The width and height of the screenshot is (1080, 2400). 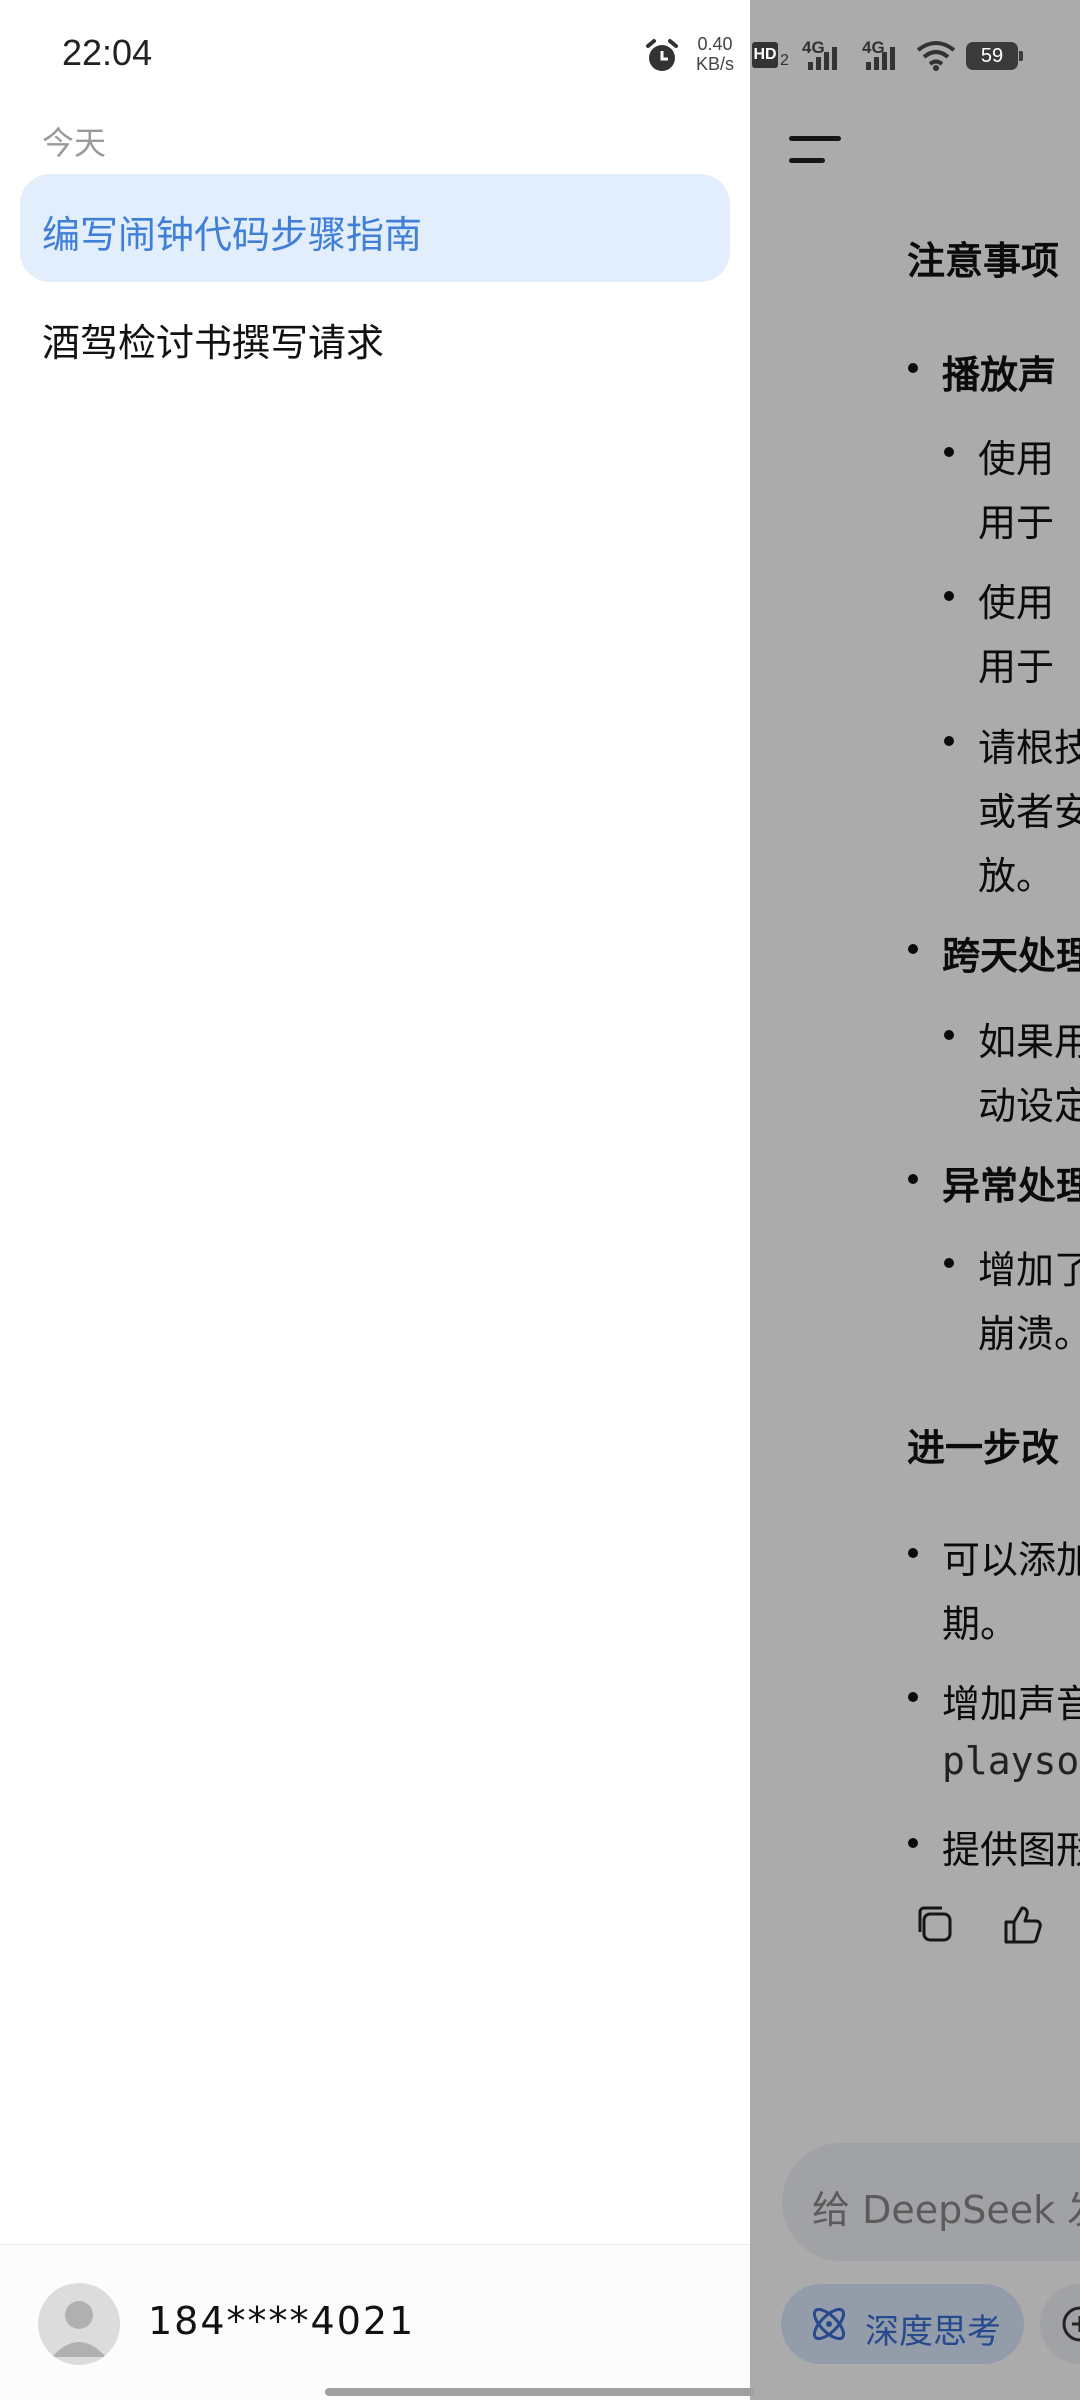 I want to click on user-icon, so click(x=79, y=2329).